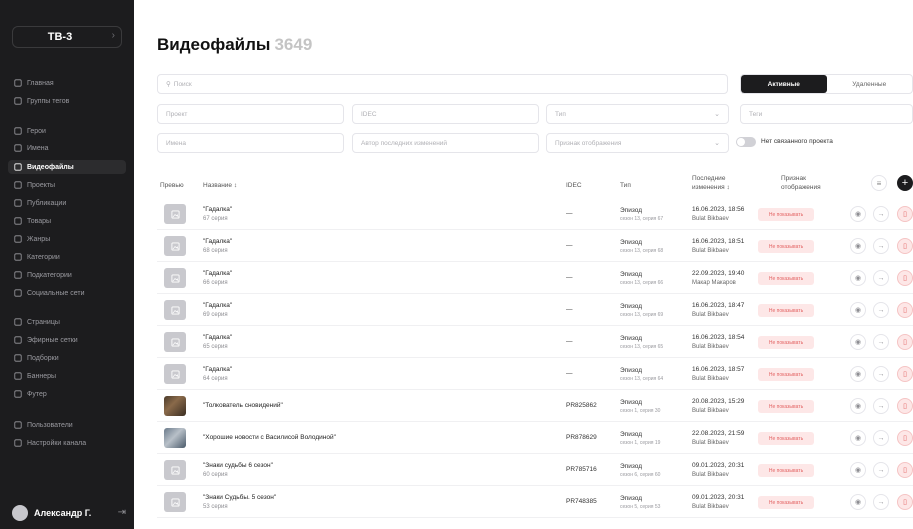 Image resolution: width=913 pixels, height=529 pixels. I want to click on no-project-toggle, so click(746, 142).